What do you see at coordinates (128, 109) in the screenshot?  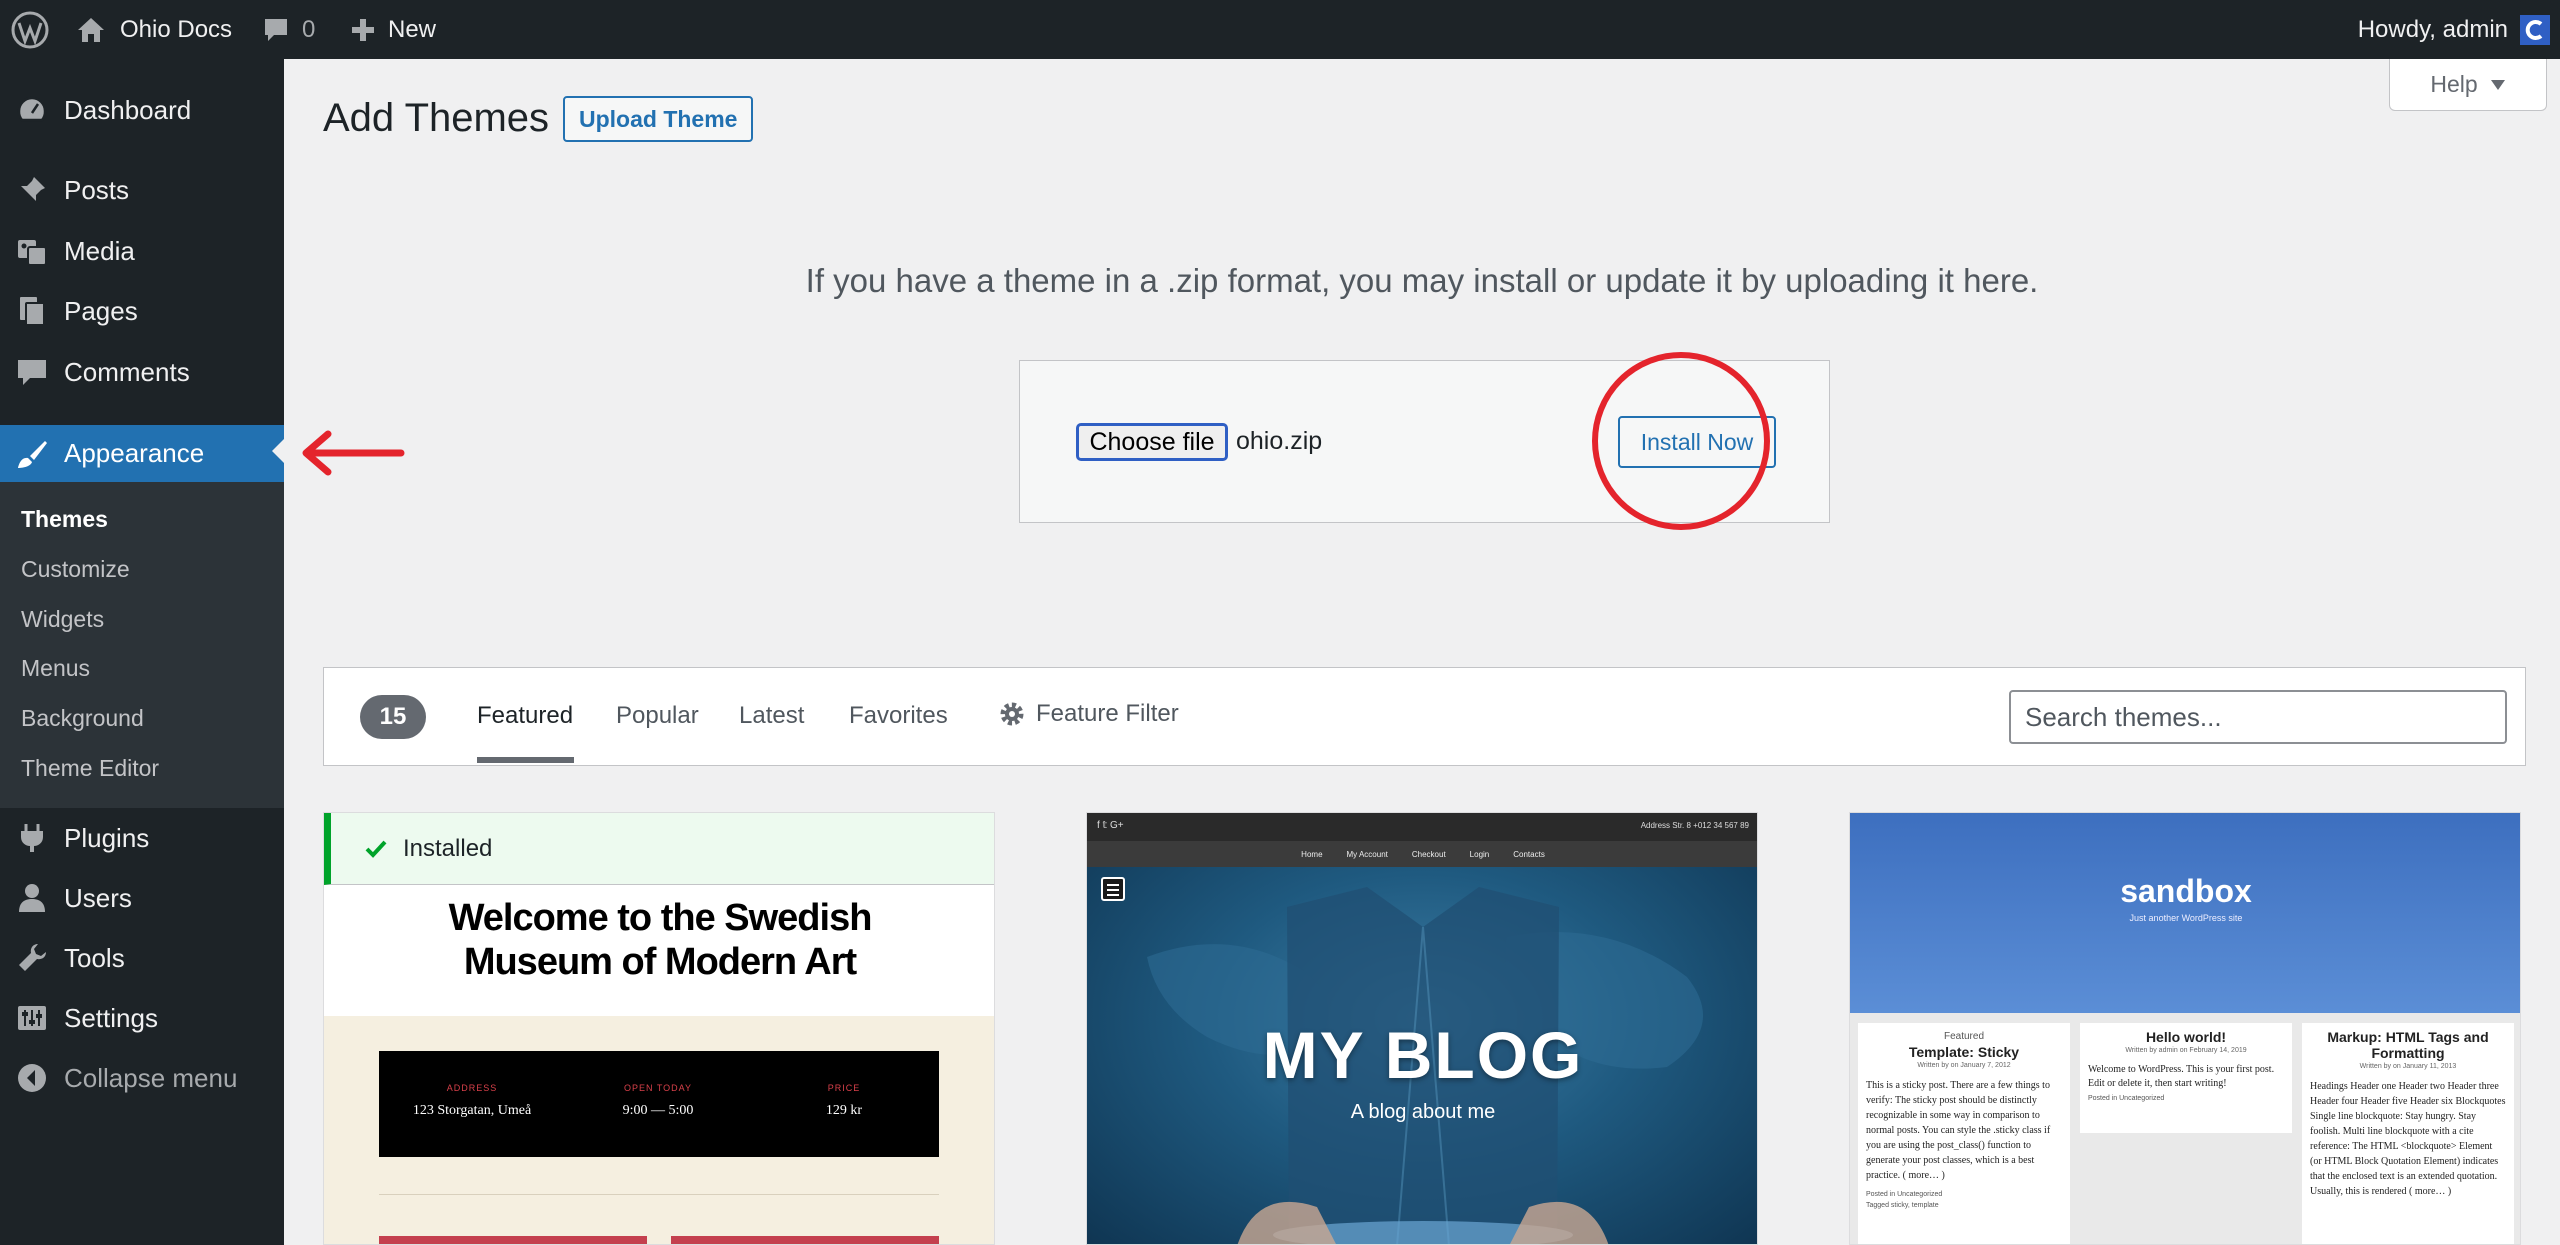 I see `sidebar-item-label: Dashboard` at bounding box center [128, 109].